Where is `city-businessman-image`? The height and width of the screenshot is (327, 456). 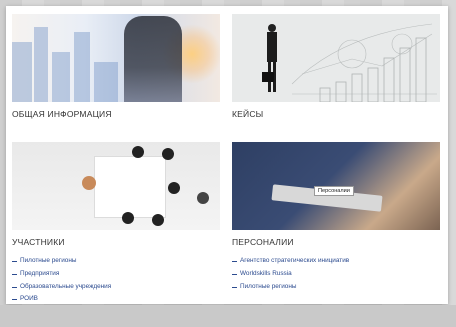
city-businessman-image is located at coordinates (116, 58).